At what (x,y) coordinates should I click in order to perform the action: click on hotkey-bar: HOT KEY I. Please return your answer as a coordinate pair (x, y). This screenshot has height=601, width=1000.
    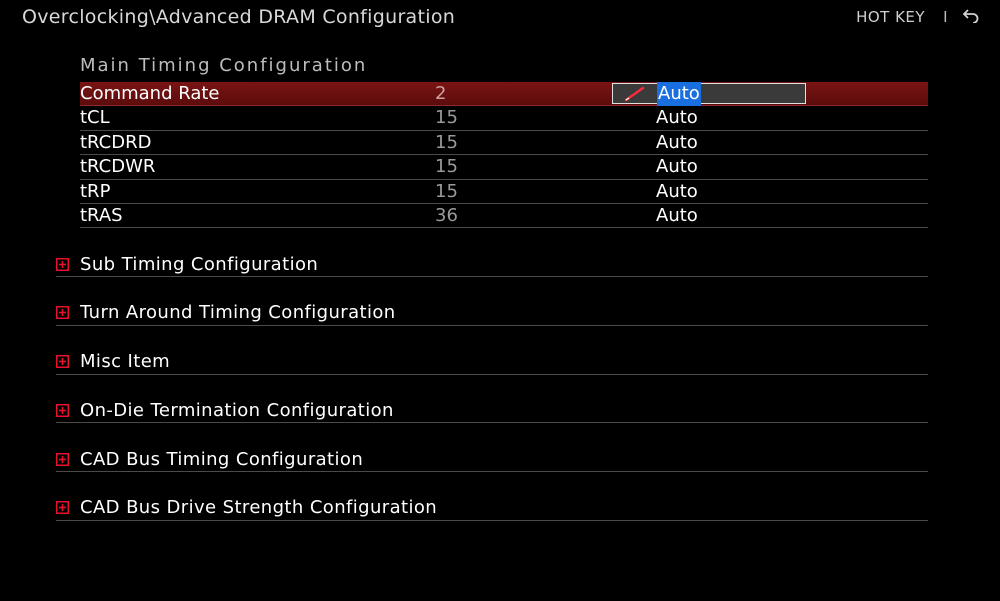
    Looking at the image, I should click on (918, 17).